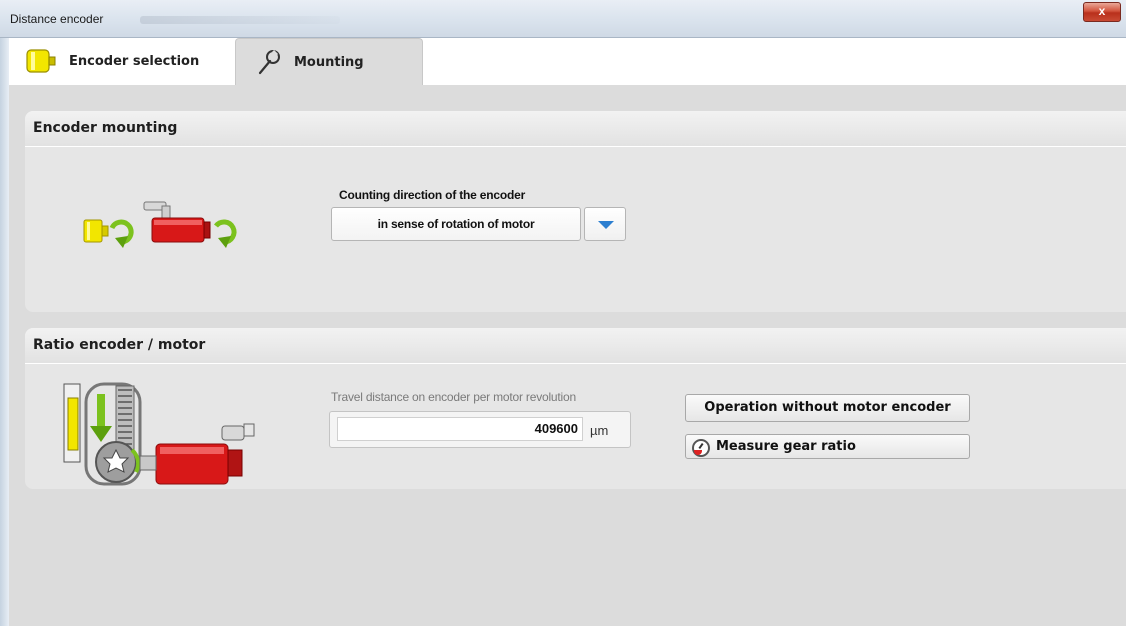 The width and height of the screenshot is (1126, 626). What do you see at coordinates (701, 448) in the screenshot?
I see `gauge-icon` at bounding box center [701, 448].